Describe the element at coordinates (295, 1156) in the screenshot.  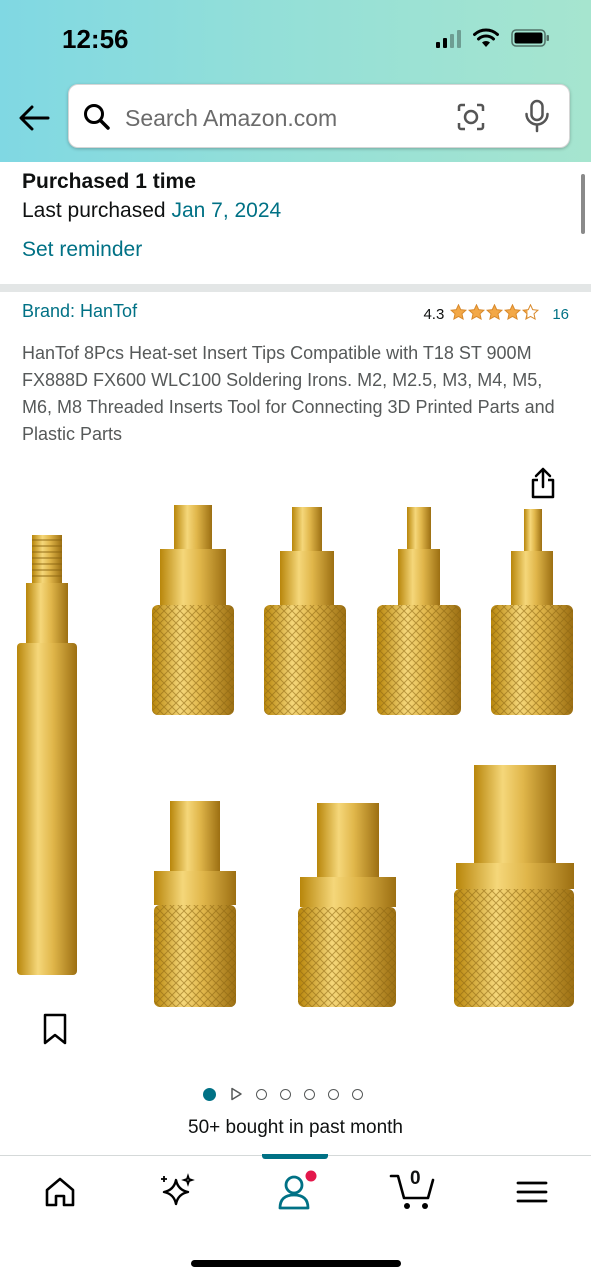
I see `active-tab-indicator` at that location.